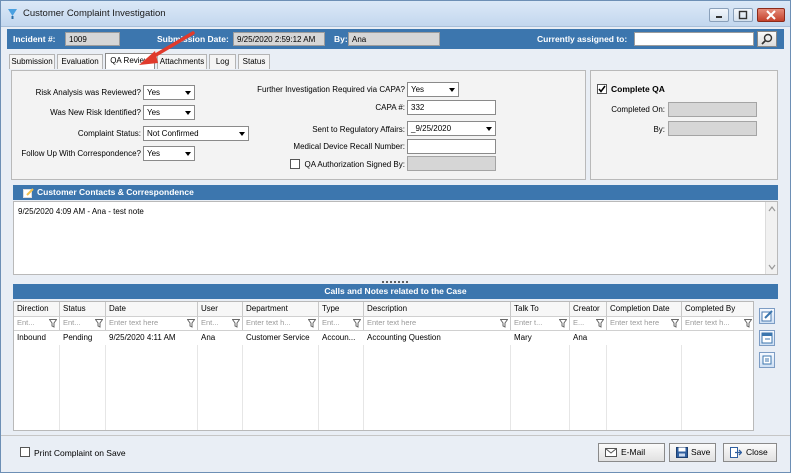 This screenshot has height=473, width=791. I want to click on assign-search-button, so click(767, 39).